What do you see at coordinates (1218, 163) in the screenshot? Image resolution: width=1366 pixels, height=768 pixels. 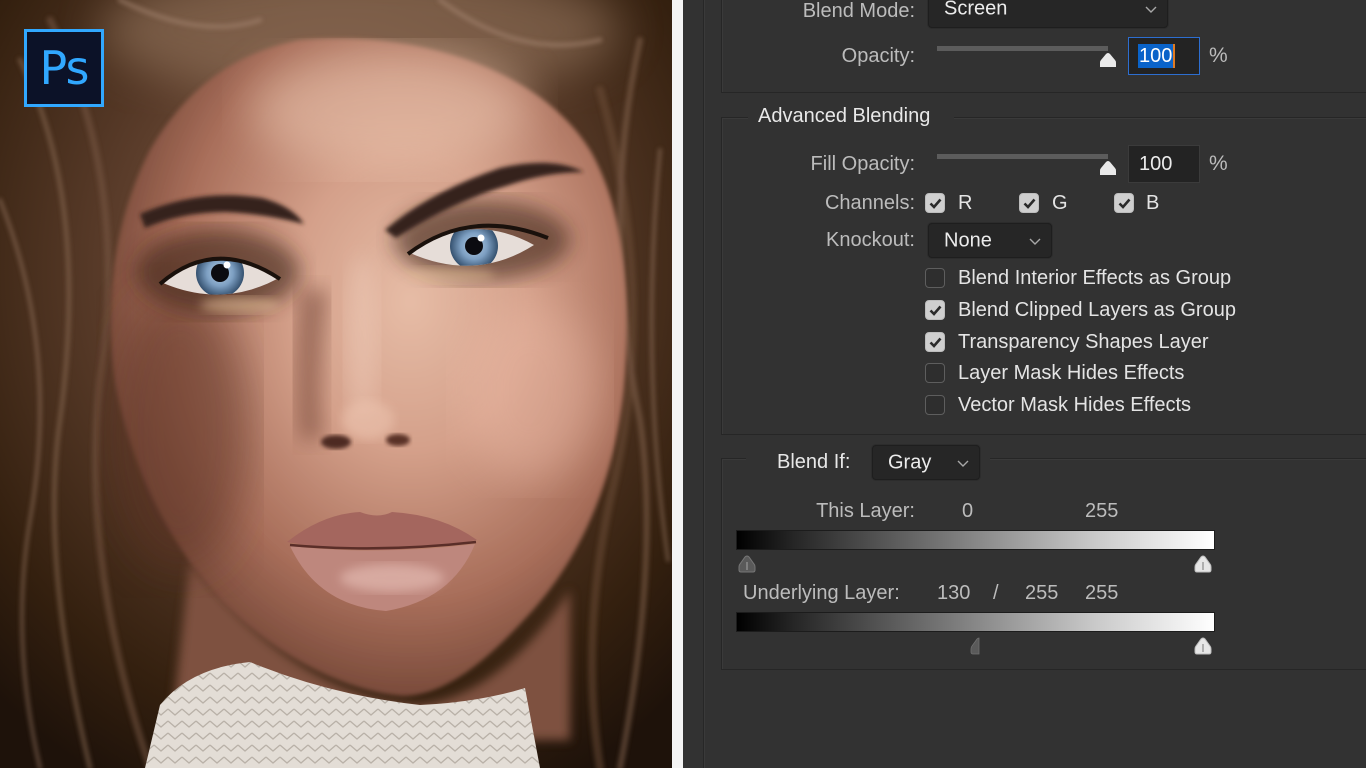 I see `fill-opacity-unit: %` at bounding box center [1218, 163].